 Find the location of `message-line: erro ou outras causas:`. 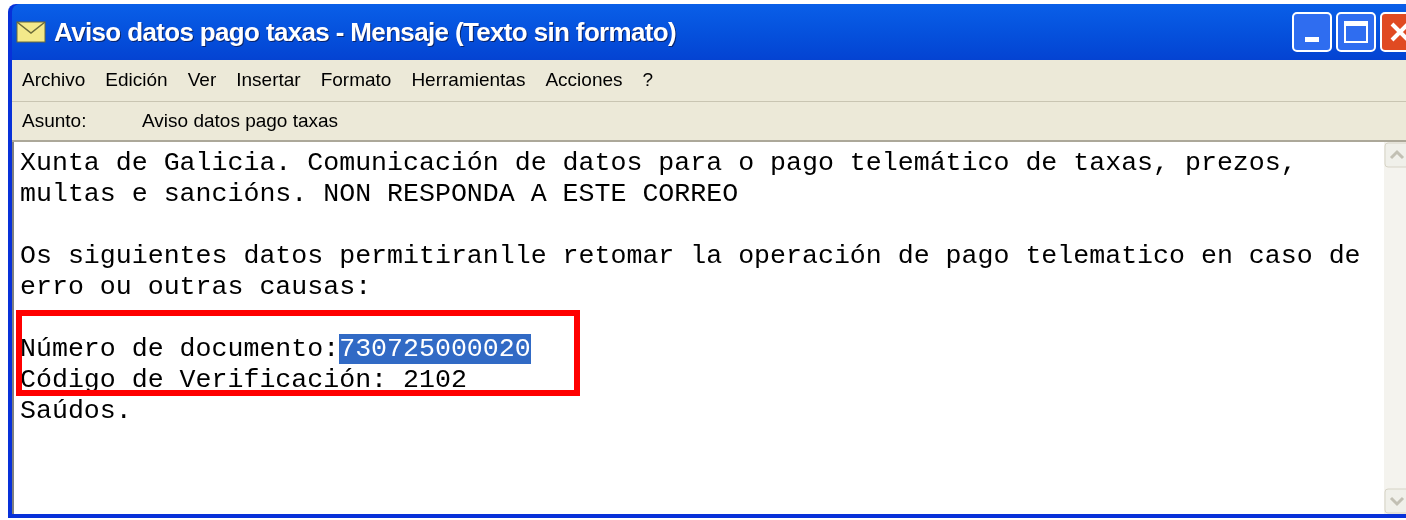

message-line: erro ou outras causas: is located at coordinates (196, 287).